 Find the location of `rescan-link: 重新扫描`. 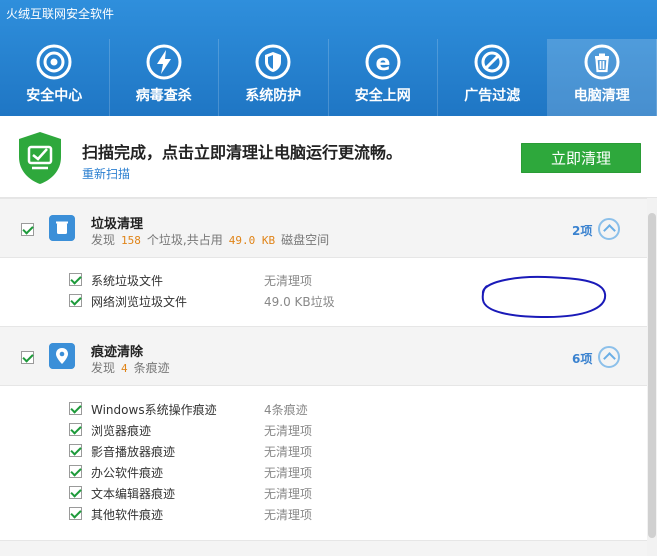

rescan-link: 重新扫描 is located at coordinates (106, 173).